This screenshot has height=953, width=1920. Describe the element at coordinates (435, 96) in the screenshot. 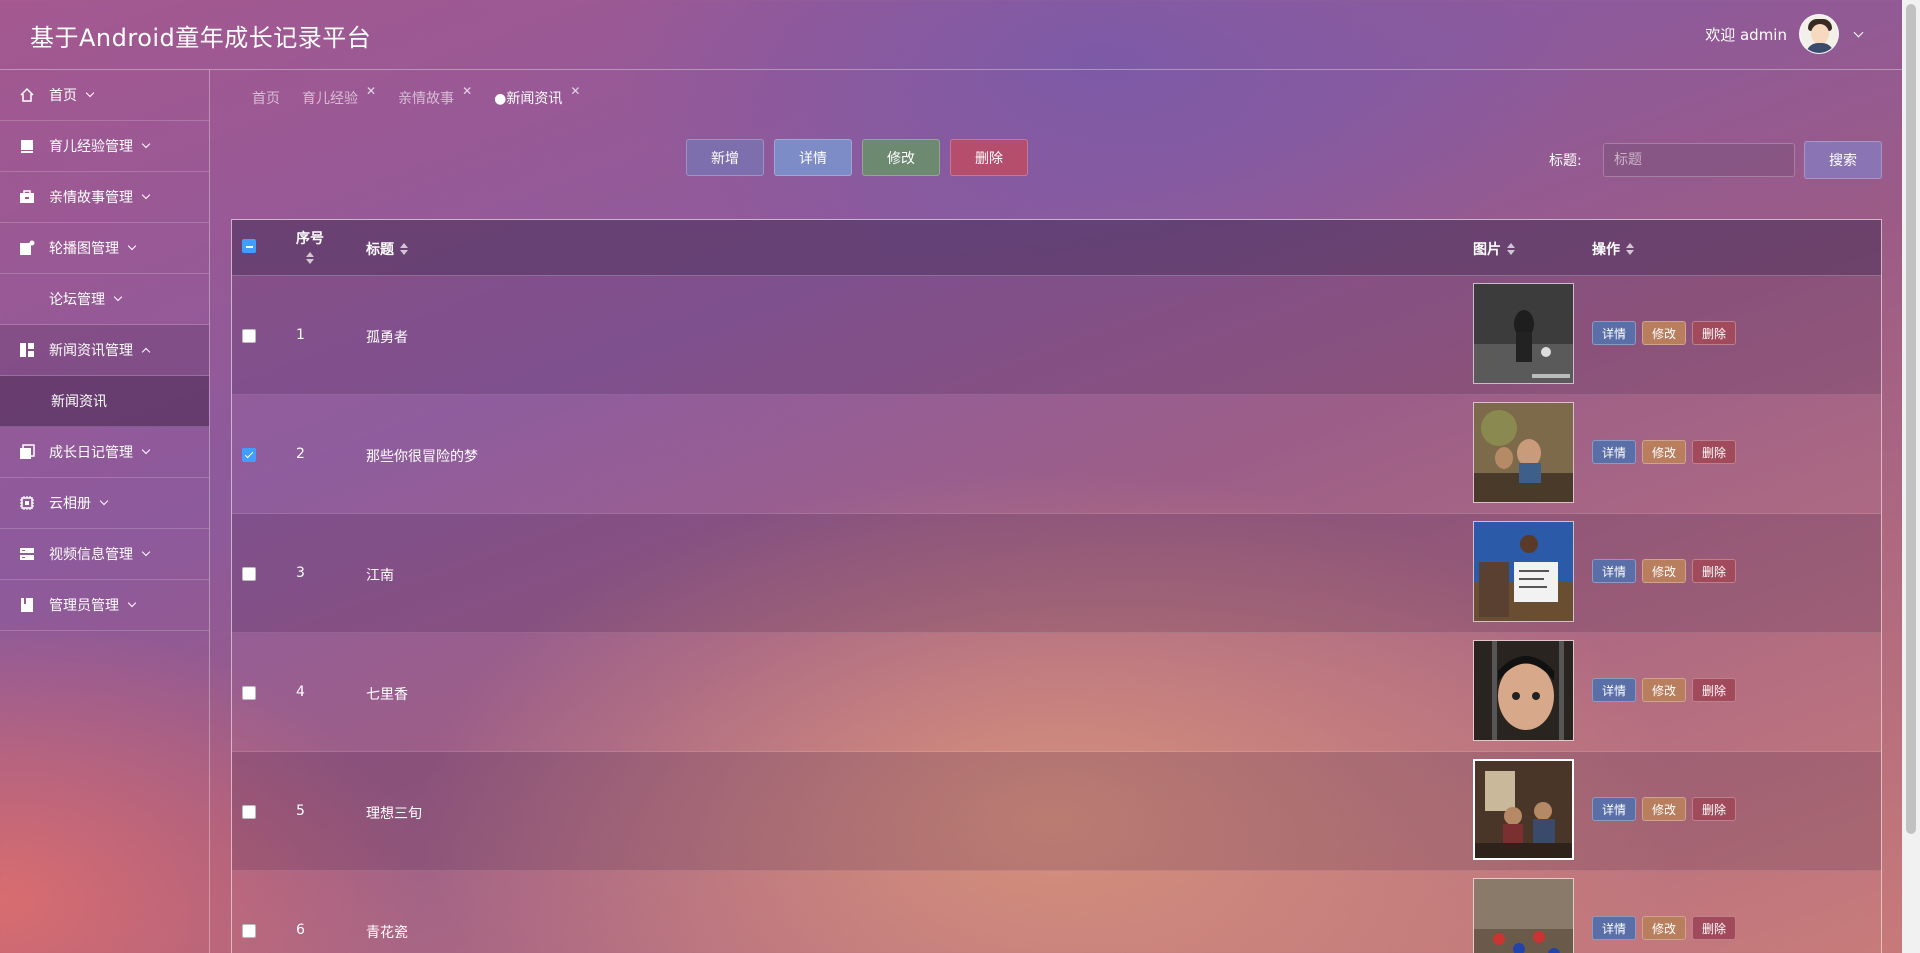

I see `tab-family-stories: 亲情故事 ✕` at that location.